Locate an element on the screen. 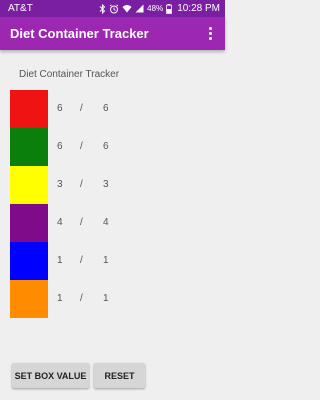 The height and width of the screenshot is (400, 320). current-count: 4 is located at coordinates (60, 222).